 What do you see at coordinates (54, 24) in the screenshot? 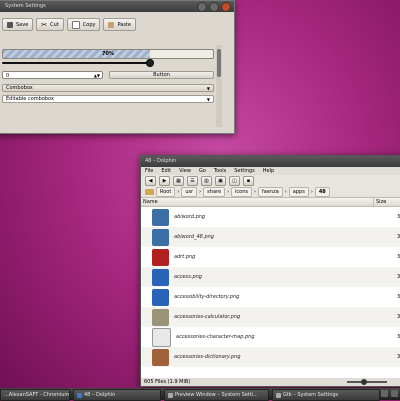
I see `cut-label: Cut` at bounding box center [54, 24].